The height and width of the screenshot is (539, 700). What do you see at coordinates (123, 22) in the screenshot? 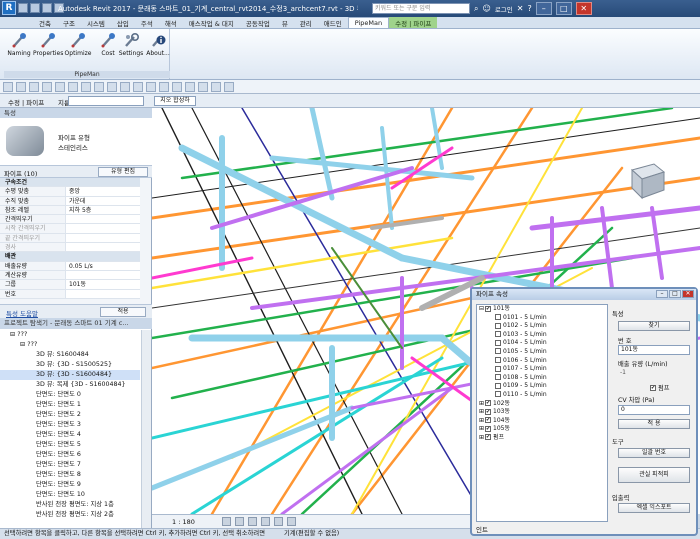
I see `tab-insert: 삽입` at bounding box center [123, 22].